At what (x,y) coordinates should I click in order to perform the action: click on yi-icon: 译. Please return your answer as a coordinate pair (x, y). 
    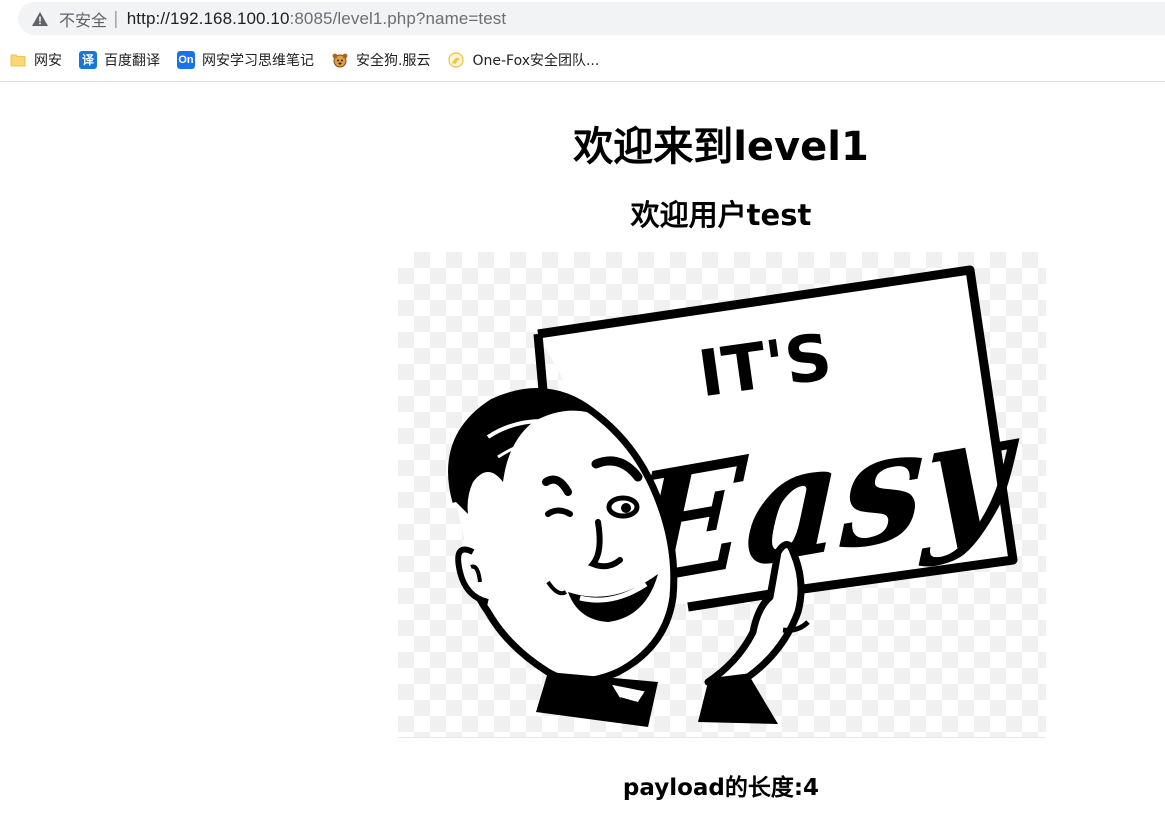
    Looking at the image, I should click on (88, 60).